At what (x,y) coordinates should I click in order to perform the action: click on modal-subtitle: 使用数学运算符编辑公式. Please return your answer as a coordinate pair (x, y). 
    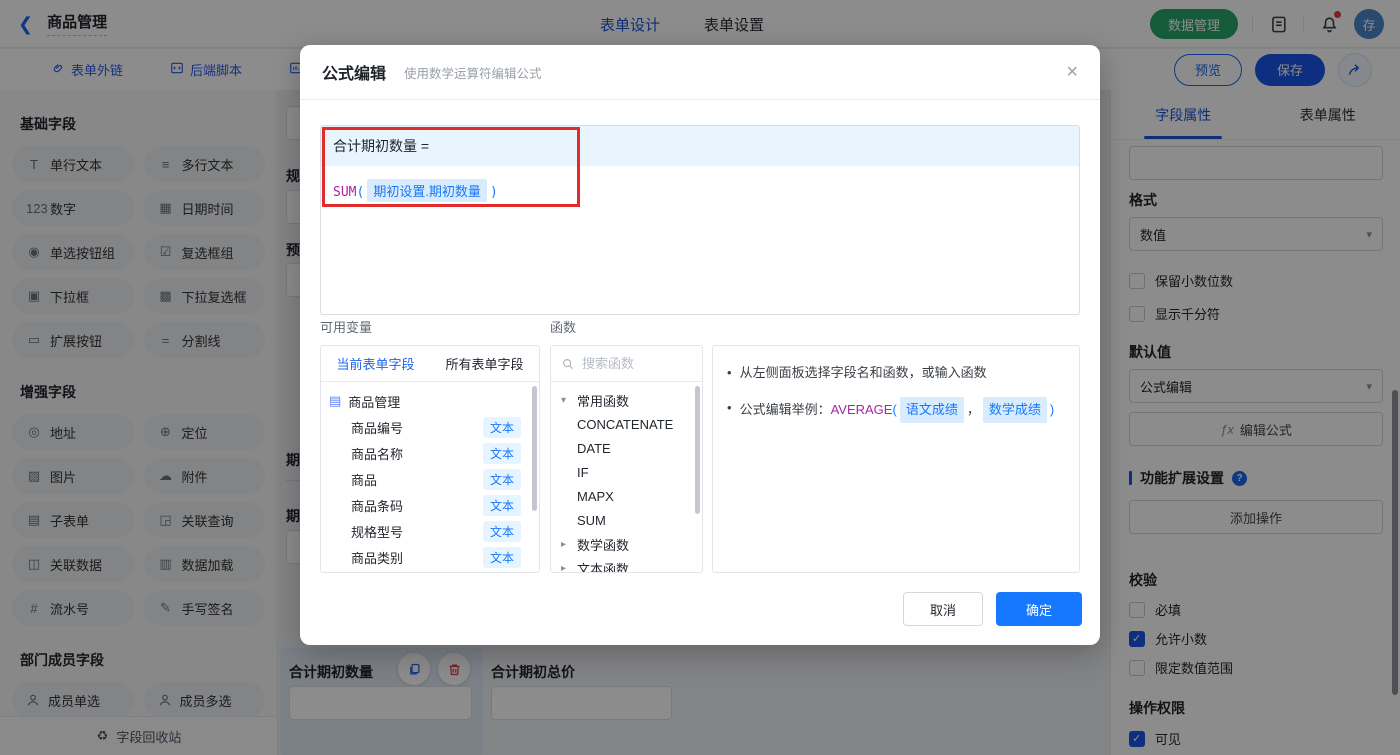
    Looking at the image, I should click on (473, 73).